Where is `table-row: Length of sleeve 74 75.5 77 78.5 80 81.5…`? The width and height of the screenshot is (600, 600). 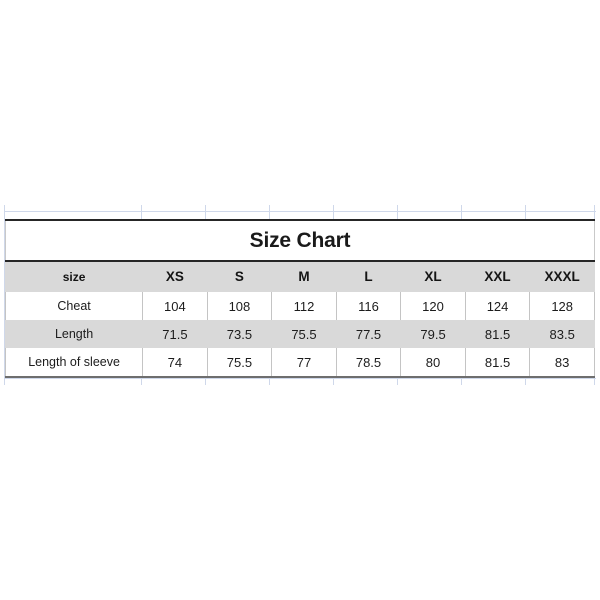 table-row: Length of sleeve 74 75.5 77 78.5 80 81.5… is located at coordinates (299, 363).